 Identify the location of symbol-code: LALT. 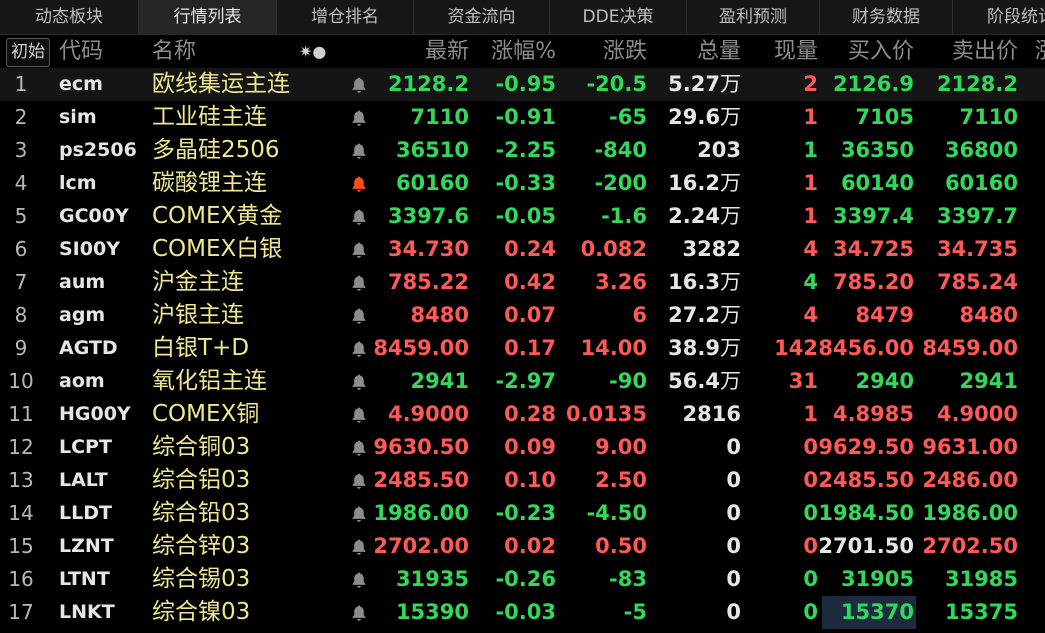
(83, 480).